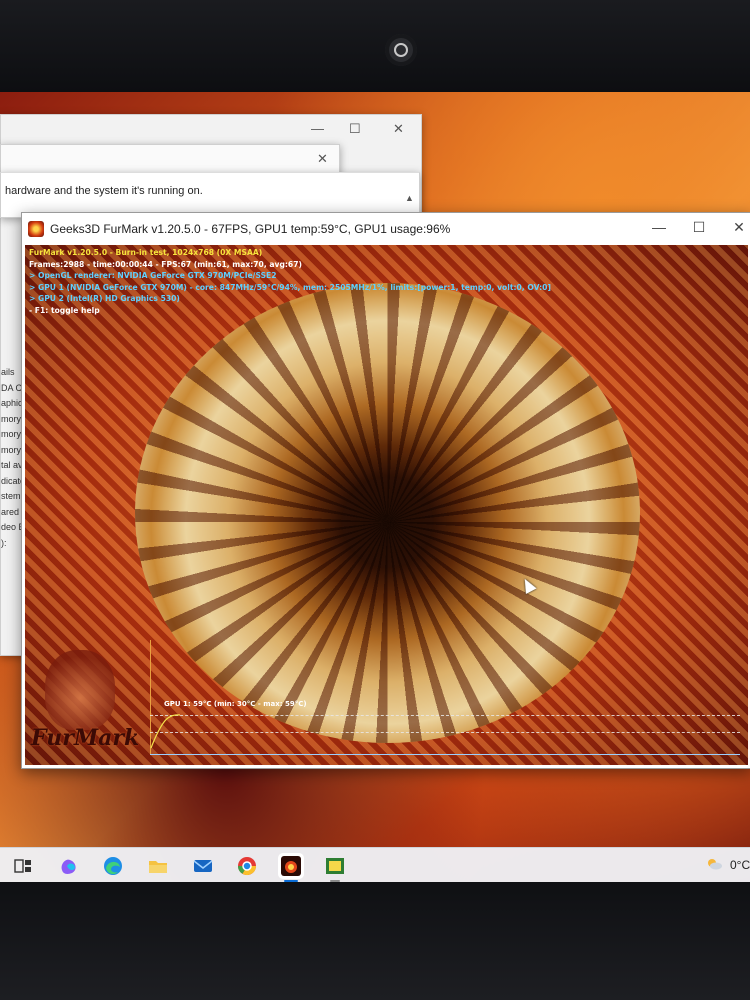 Image resolution: width=750 pixels, height=1000 pixels. Describe the element at coordinates (291, 867) in the screenshot. I see `furmark-icon` at that location.